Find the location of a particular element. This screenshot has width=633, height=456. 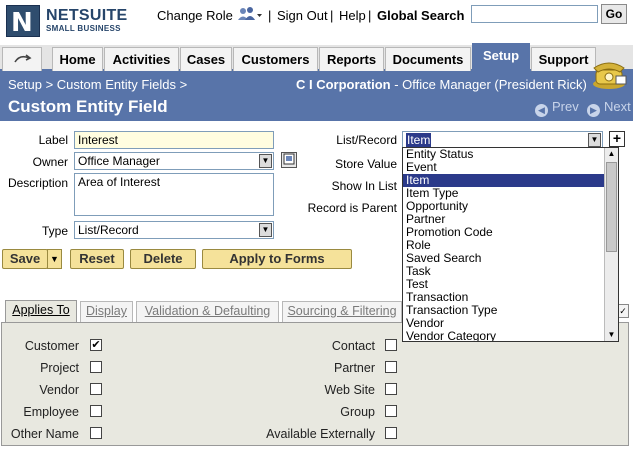

scroll-down-arrow-icon: ▼ is located at coordinates (611, 335).